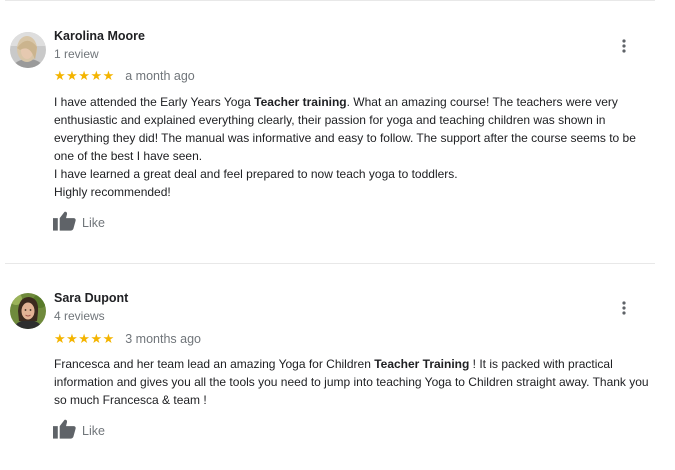 The height and width of the screenshot is (470, 675). Describe the element at coordinates (76, 54) in the screenshot. I see `review-count: 1 review` at that location.